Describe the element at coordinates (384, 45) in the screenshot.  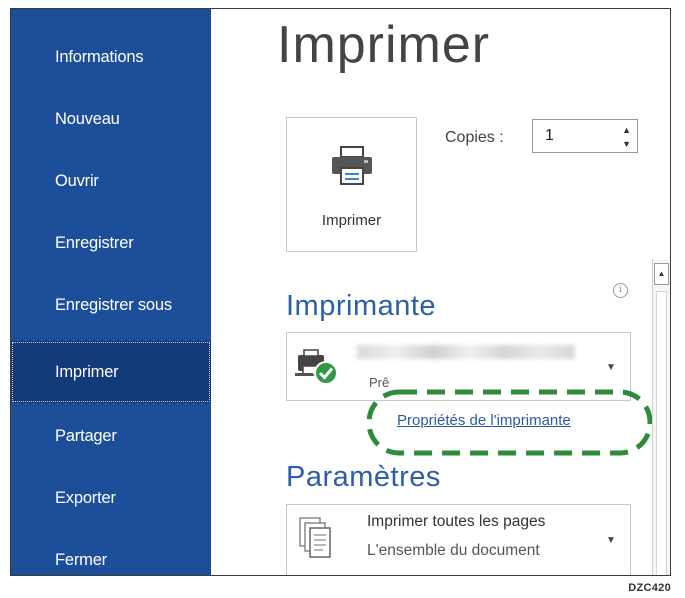
I see `page-title: Imprimer` at that location.